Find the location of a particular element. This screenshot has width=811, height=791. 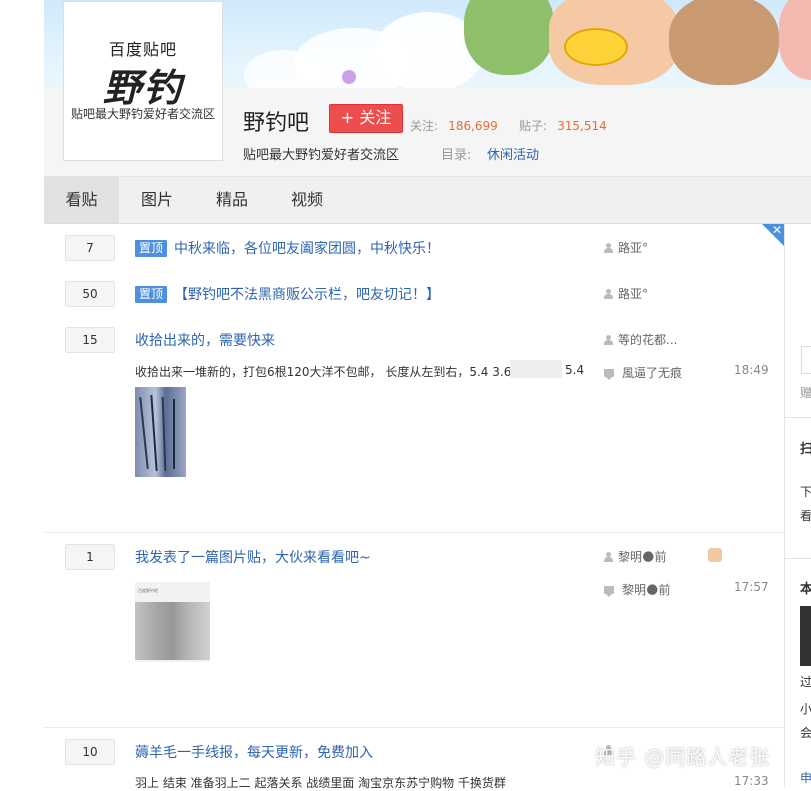

forum-logo: 百度贴吧 野钓 贴吧最大野钓爱好者交流区 is located at coordinates (143, 81).